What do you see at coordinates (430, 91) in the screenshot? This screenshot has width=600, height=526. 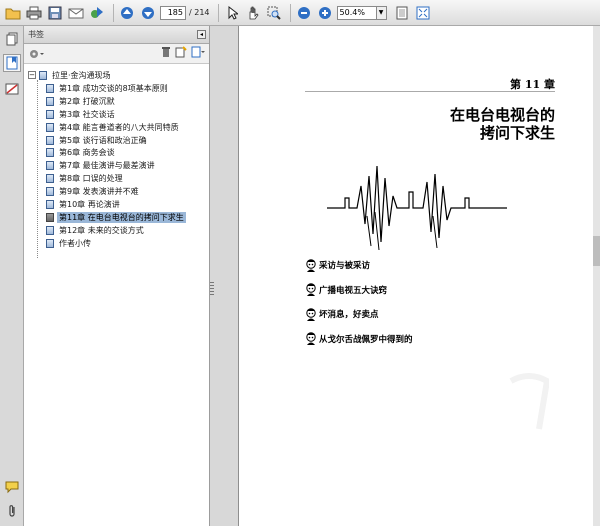 I see `chapter-divider` at bounding box center [430, 91].